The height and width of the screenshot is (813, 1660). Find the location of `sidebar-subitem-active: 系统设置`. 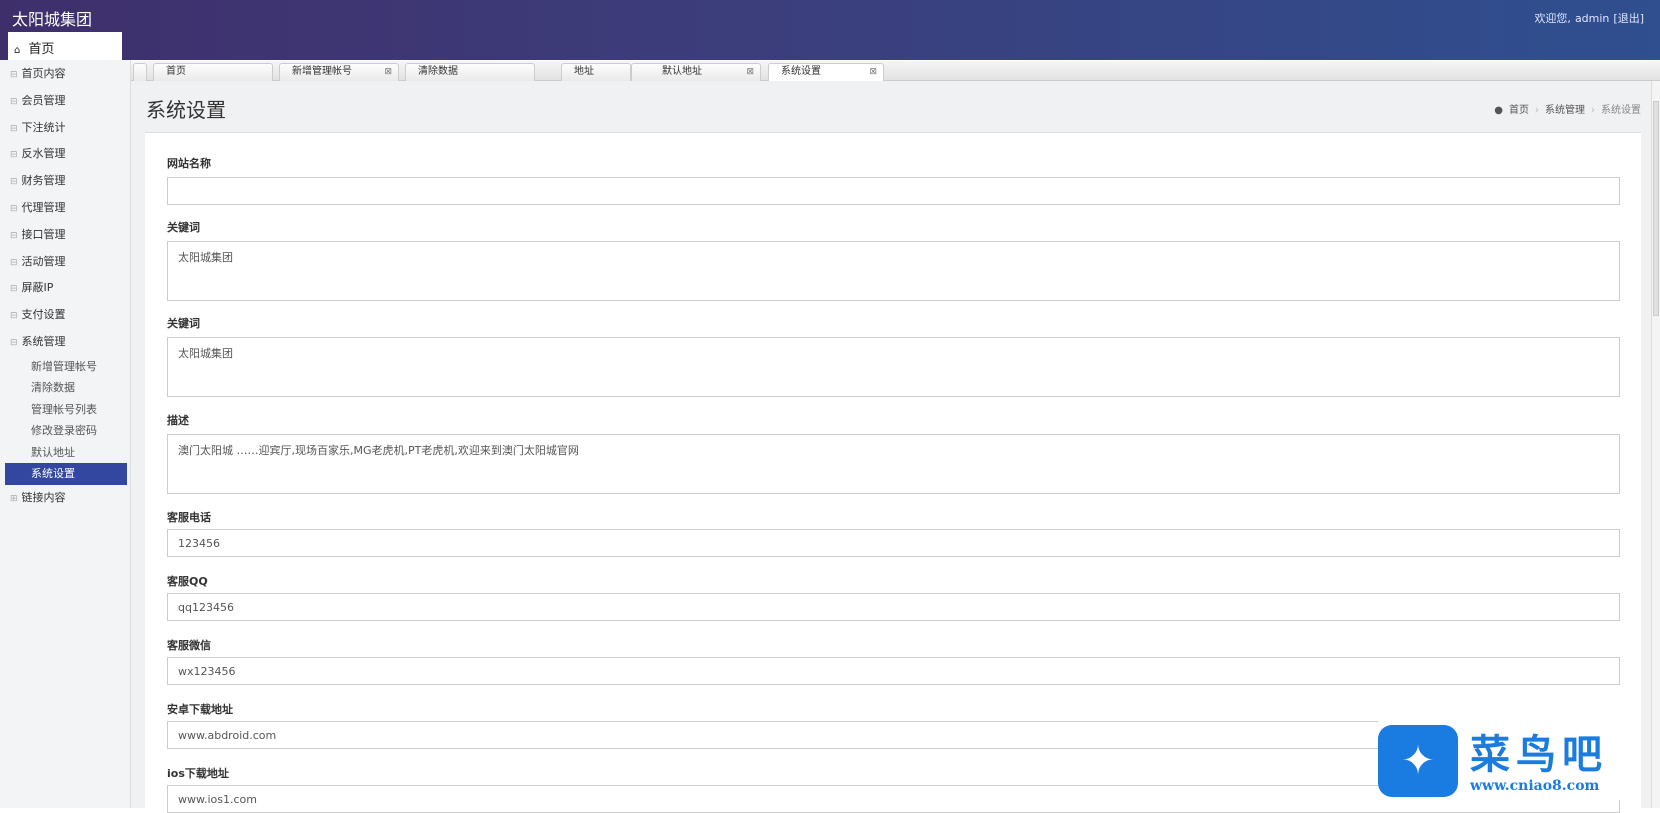

sidebar-subitem-active: 系统设置 is located at coordinates (66, 474).